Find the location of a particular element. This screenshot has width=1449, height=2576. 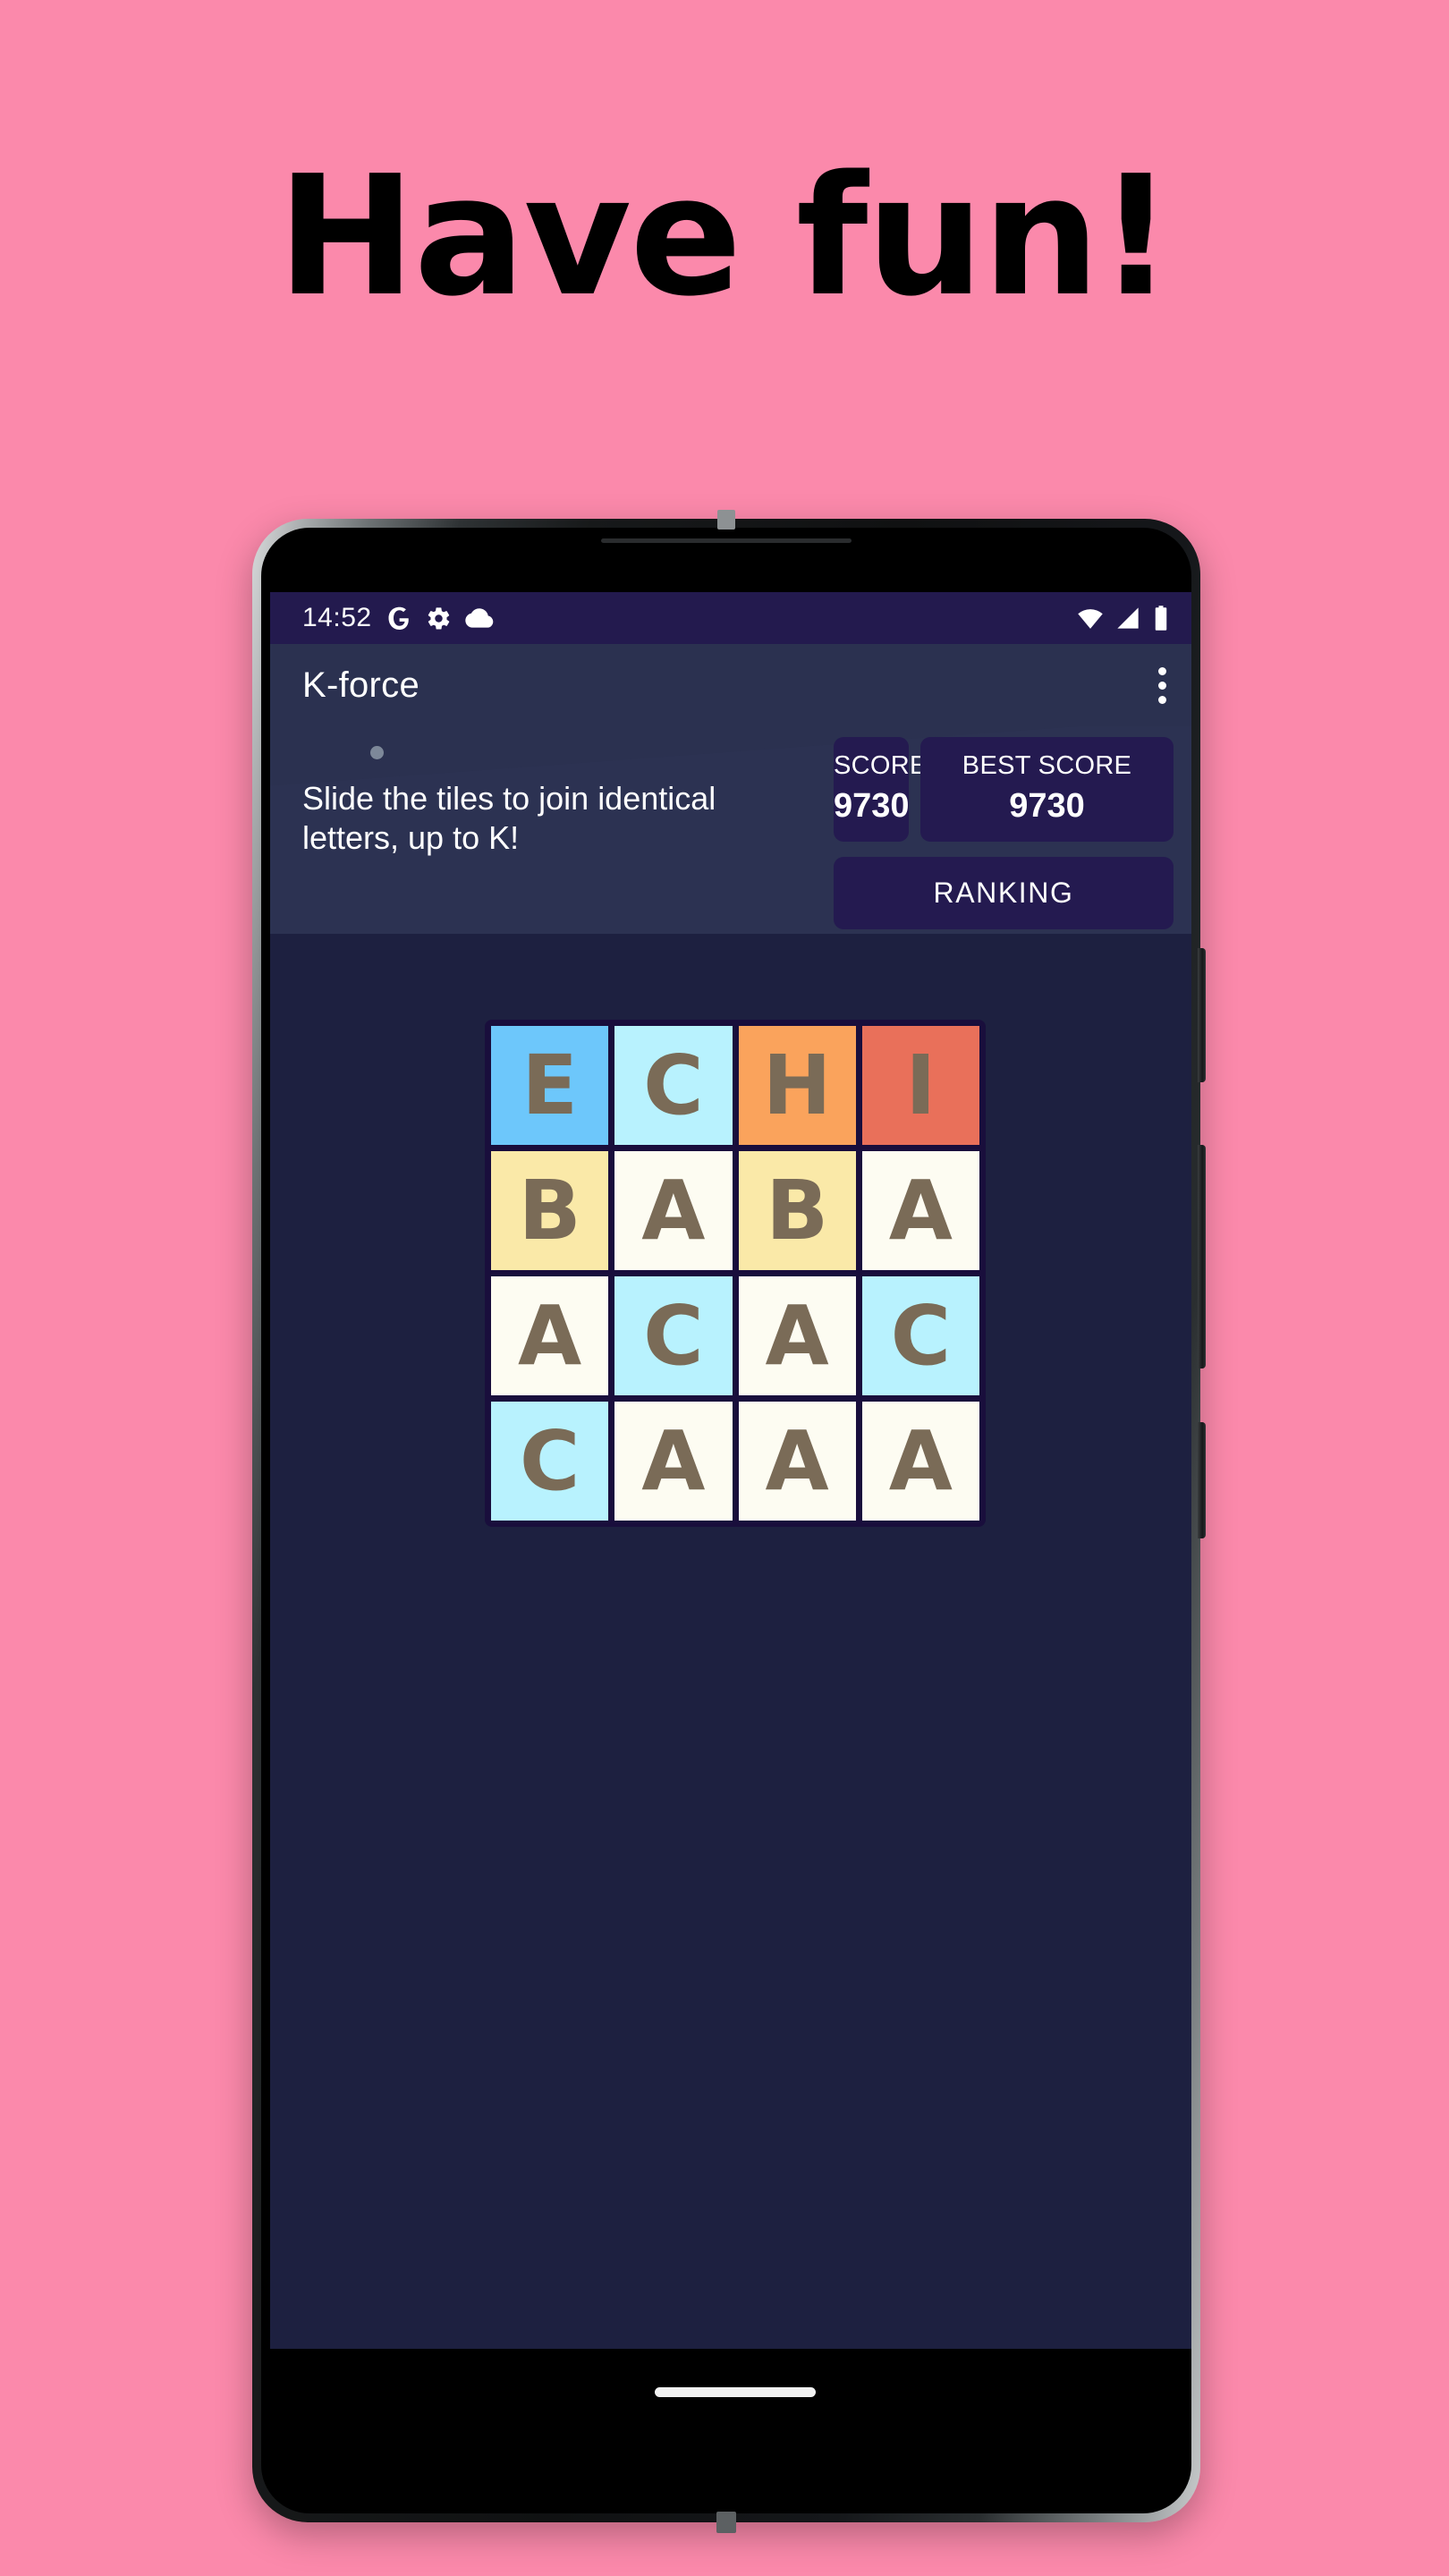

tile-r2-c3: B is located at coordinates (797, 1210).